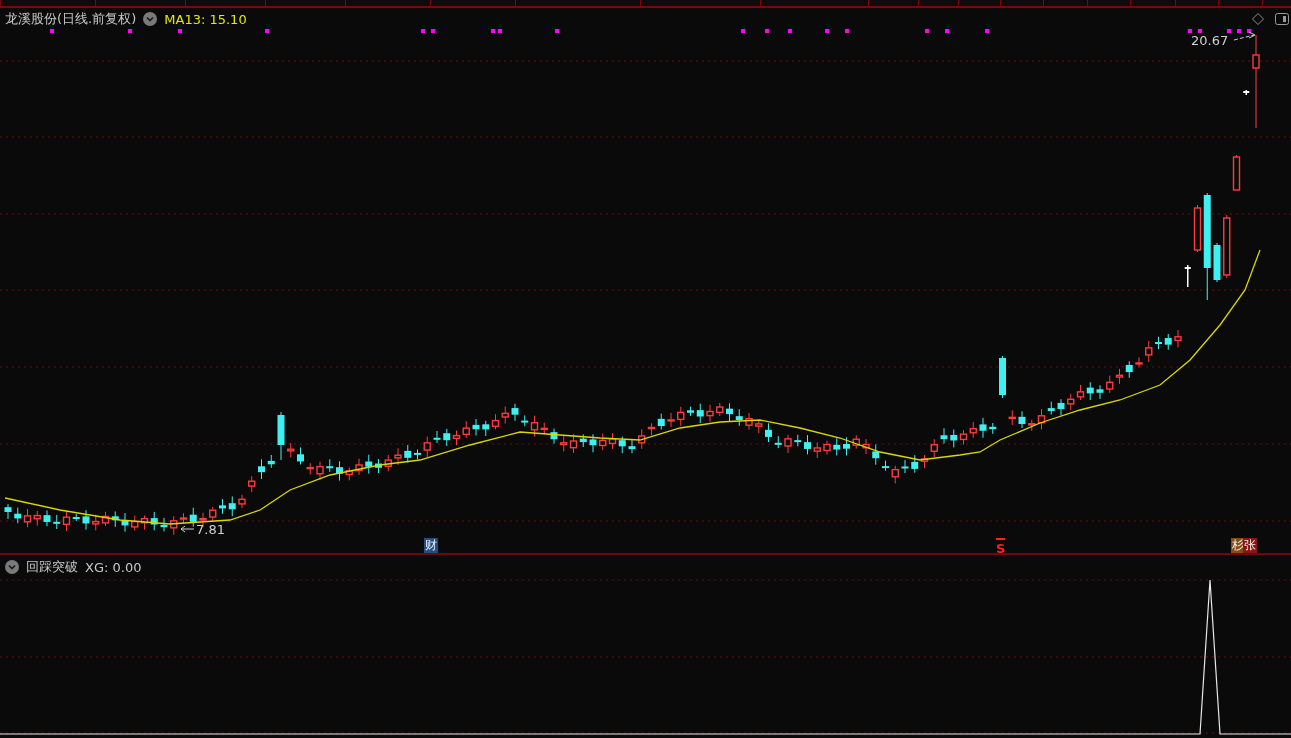 Image resolution: width=1291 pixels, height=738 pixels. I want to click on high-price-label: 20.67, so click(1210, 40).